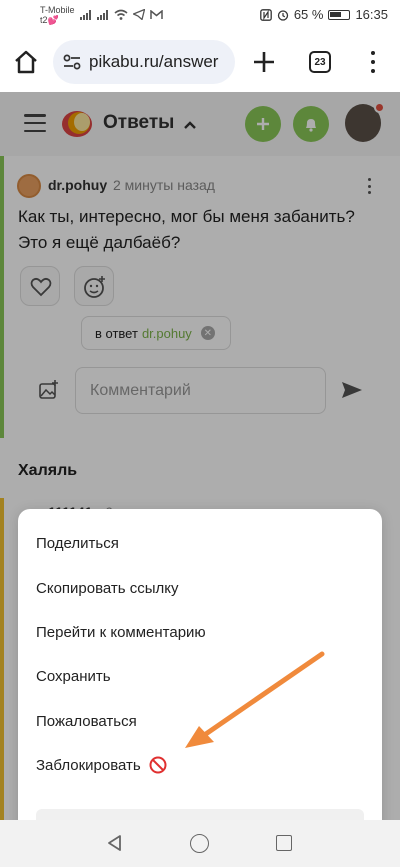  What do you see at coordinates (200, 16) in the screenshot?
I see `status-bar: T-Mobile t2💕 65 % 16:35` at bounding box center [200, 16].